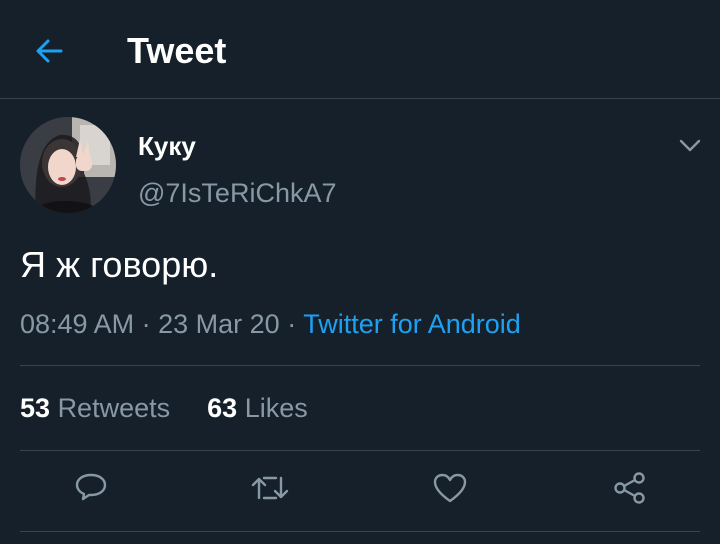  I want to click on back-button, so click(49, 51).